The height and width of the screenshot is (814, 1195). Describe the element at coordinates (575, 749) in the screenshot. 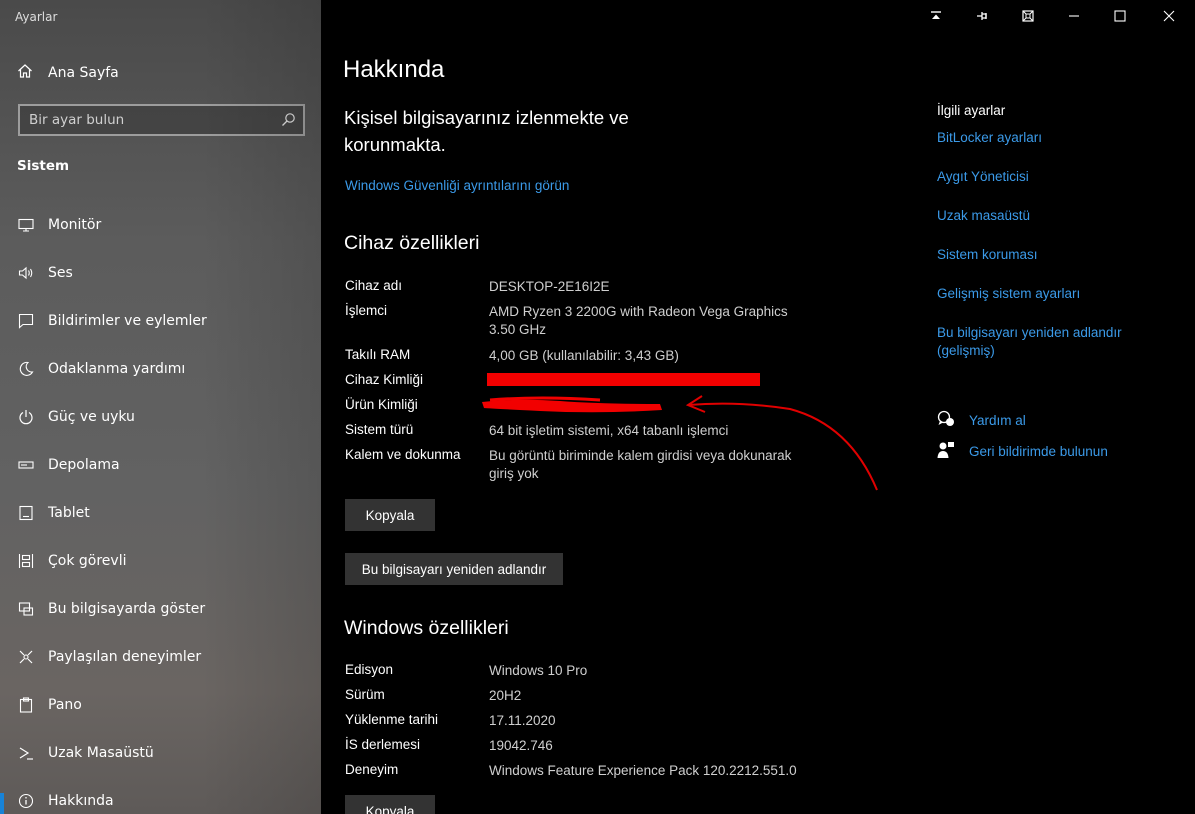

I see `spec-row: İS derlemesi 19042.746` at that location.